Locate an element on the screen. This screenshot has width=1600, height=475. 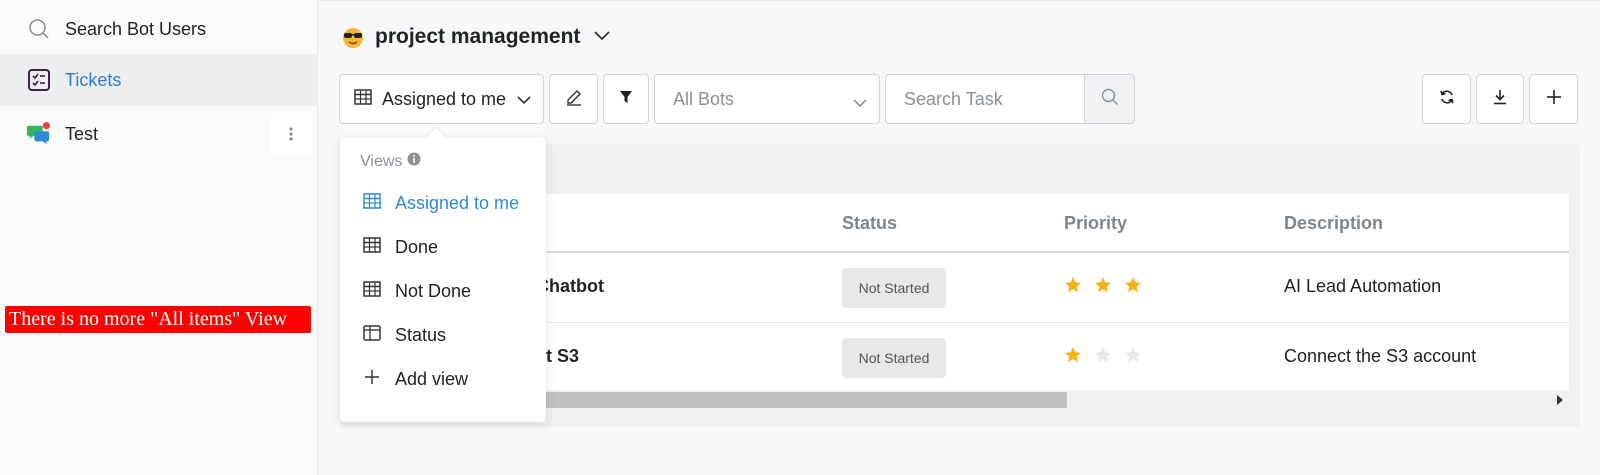
view-select: Assigned to me is located at coordinates (441, 99).